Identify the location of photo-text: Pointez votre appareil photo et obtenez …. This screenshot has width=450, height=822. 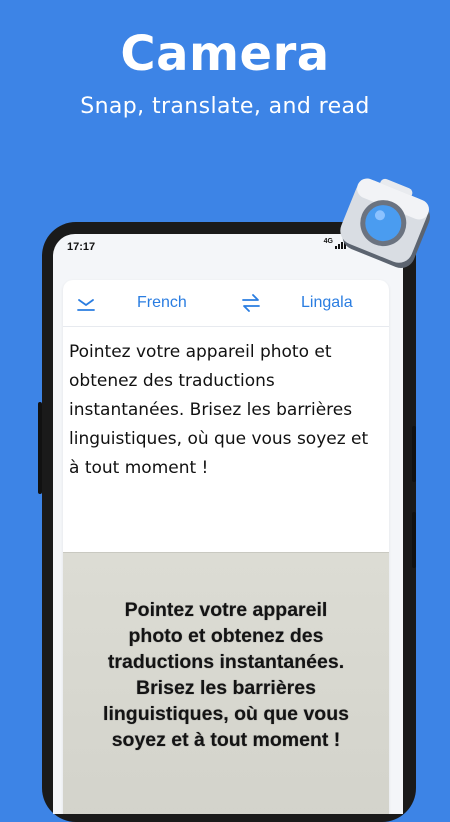
(226, 675).